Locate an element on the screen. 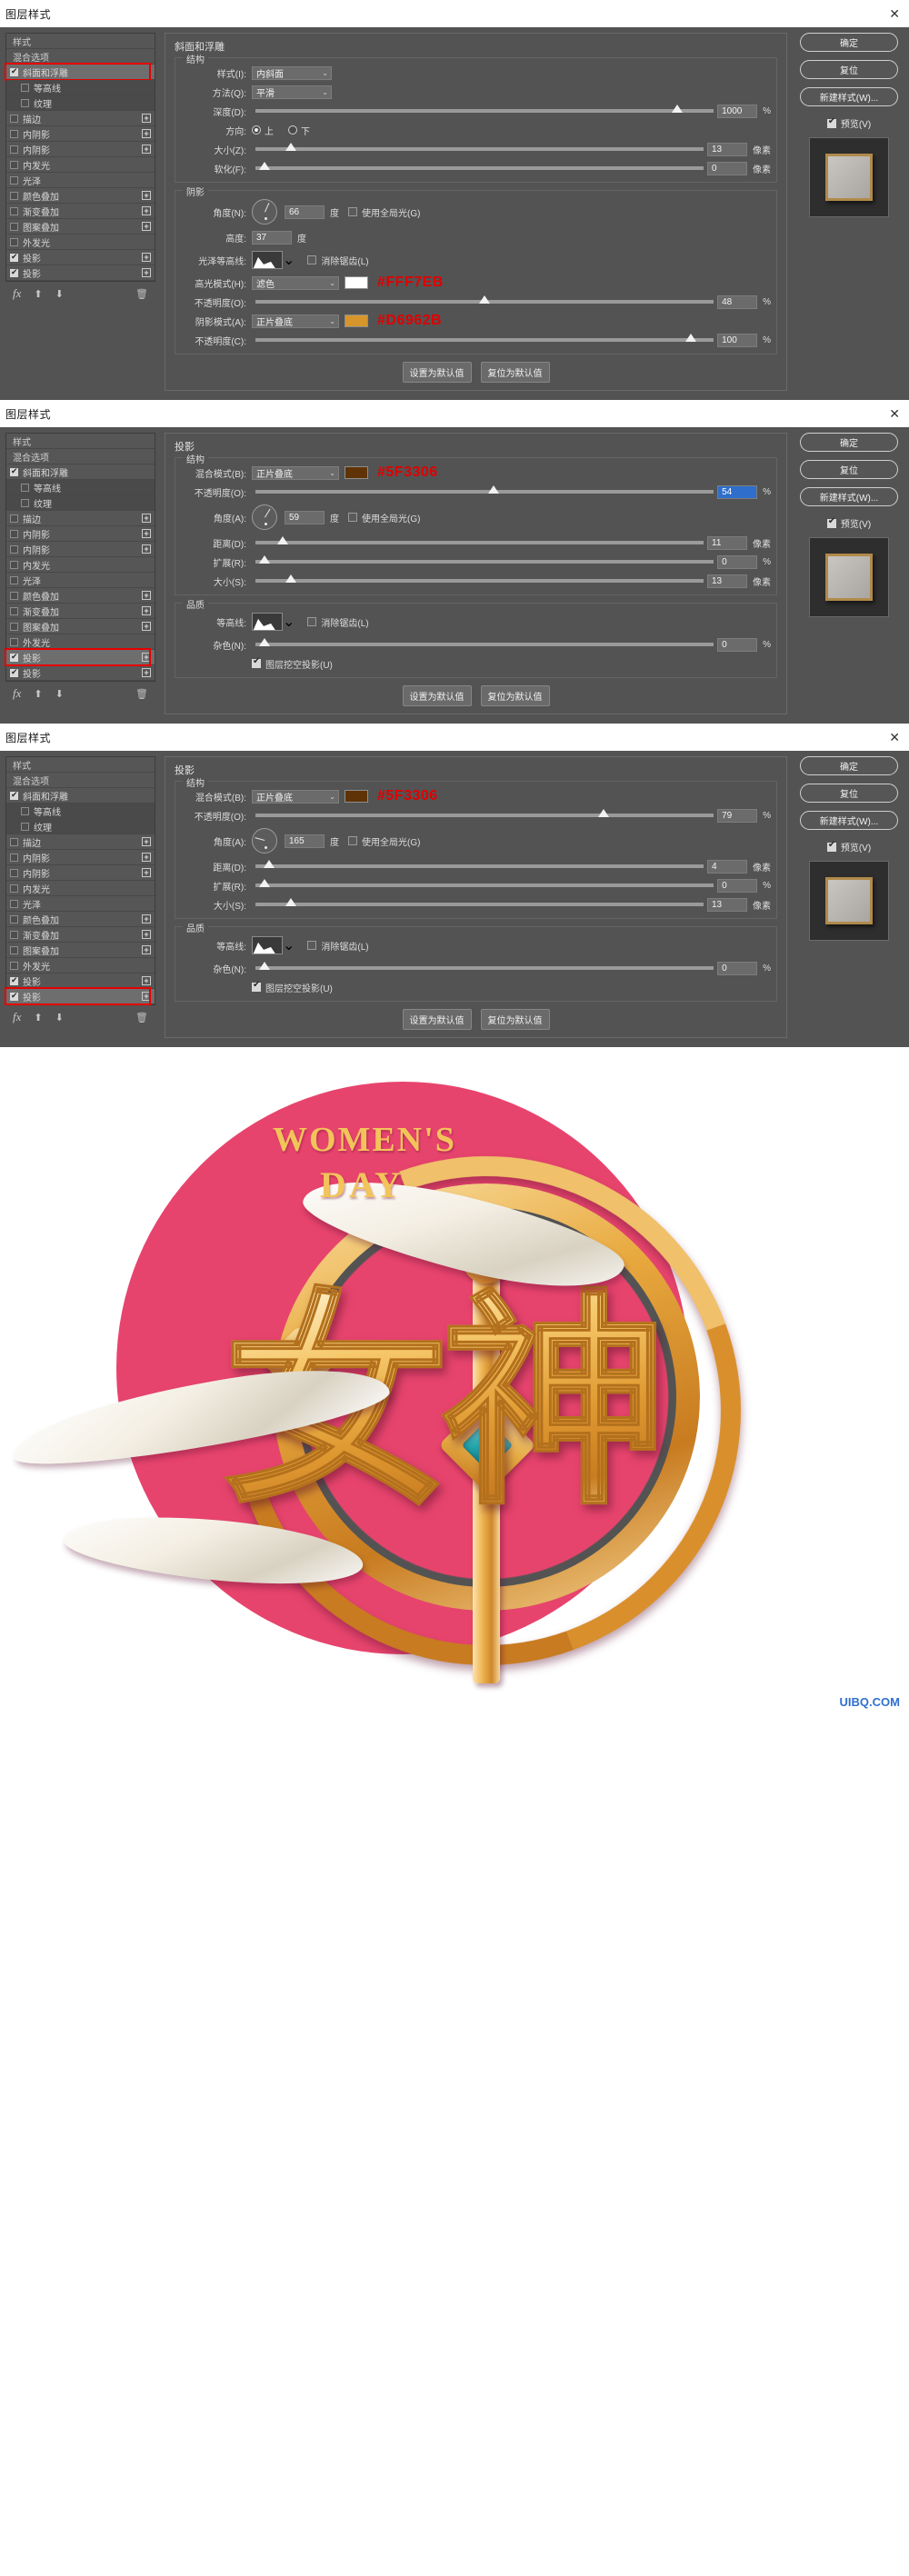  row-value-4: 0 is located at coordinates (737, 885).